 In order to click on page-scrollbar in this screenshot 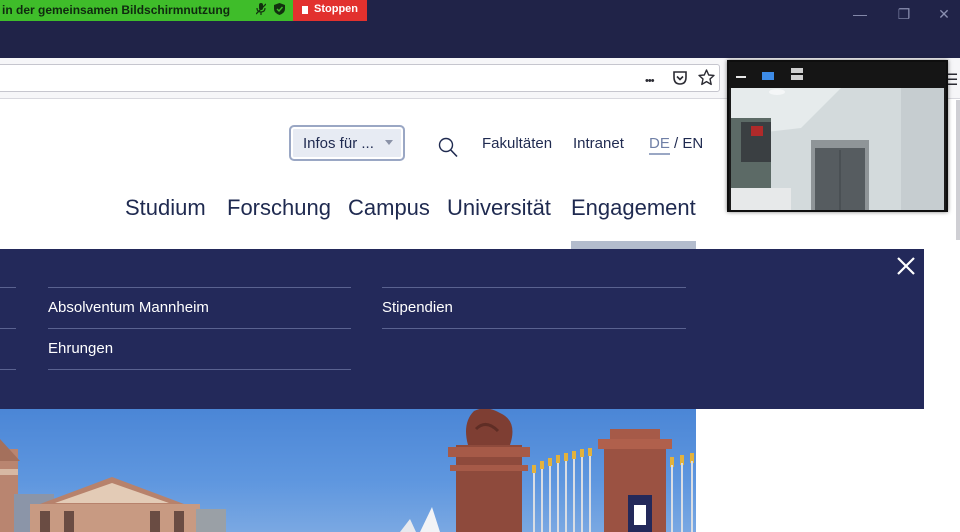, I will do `click(958, 170)`.